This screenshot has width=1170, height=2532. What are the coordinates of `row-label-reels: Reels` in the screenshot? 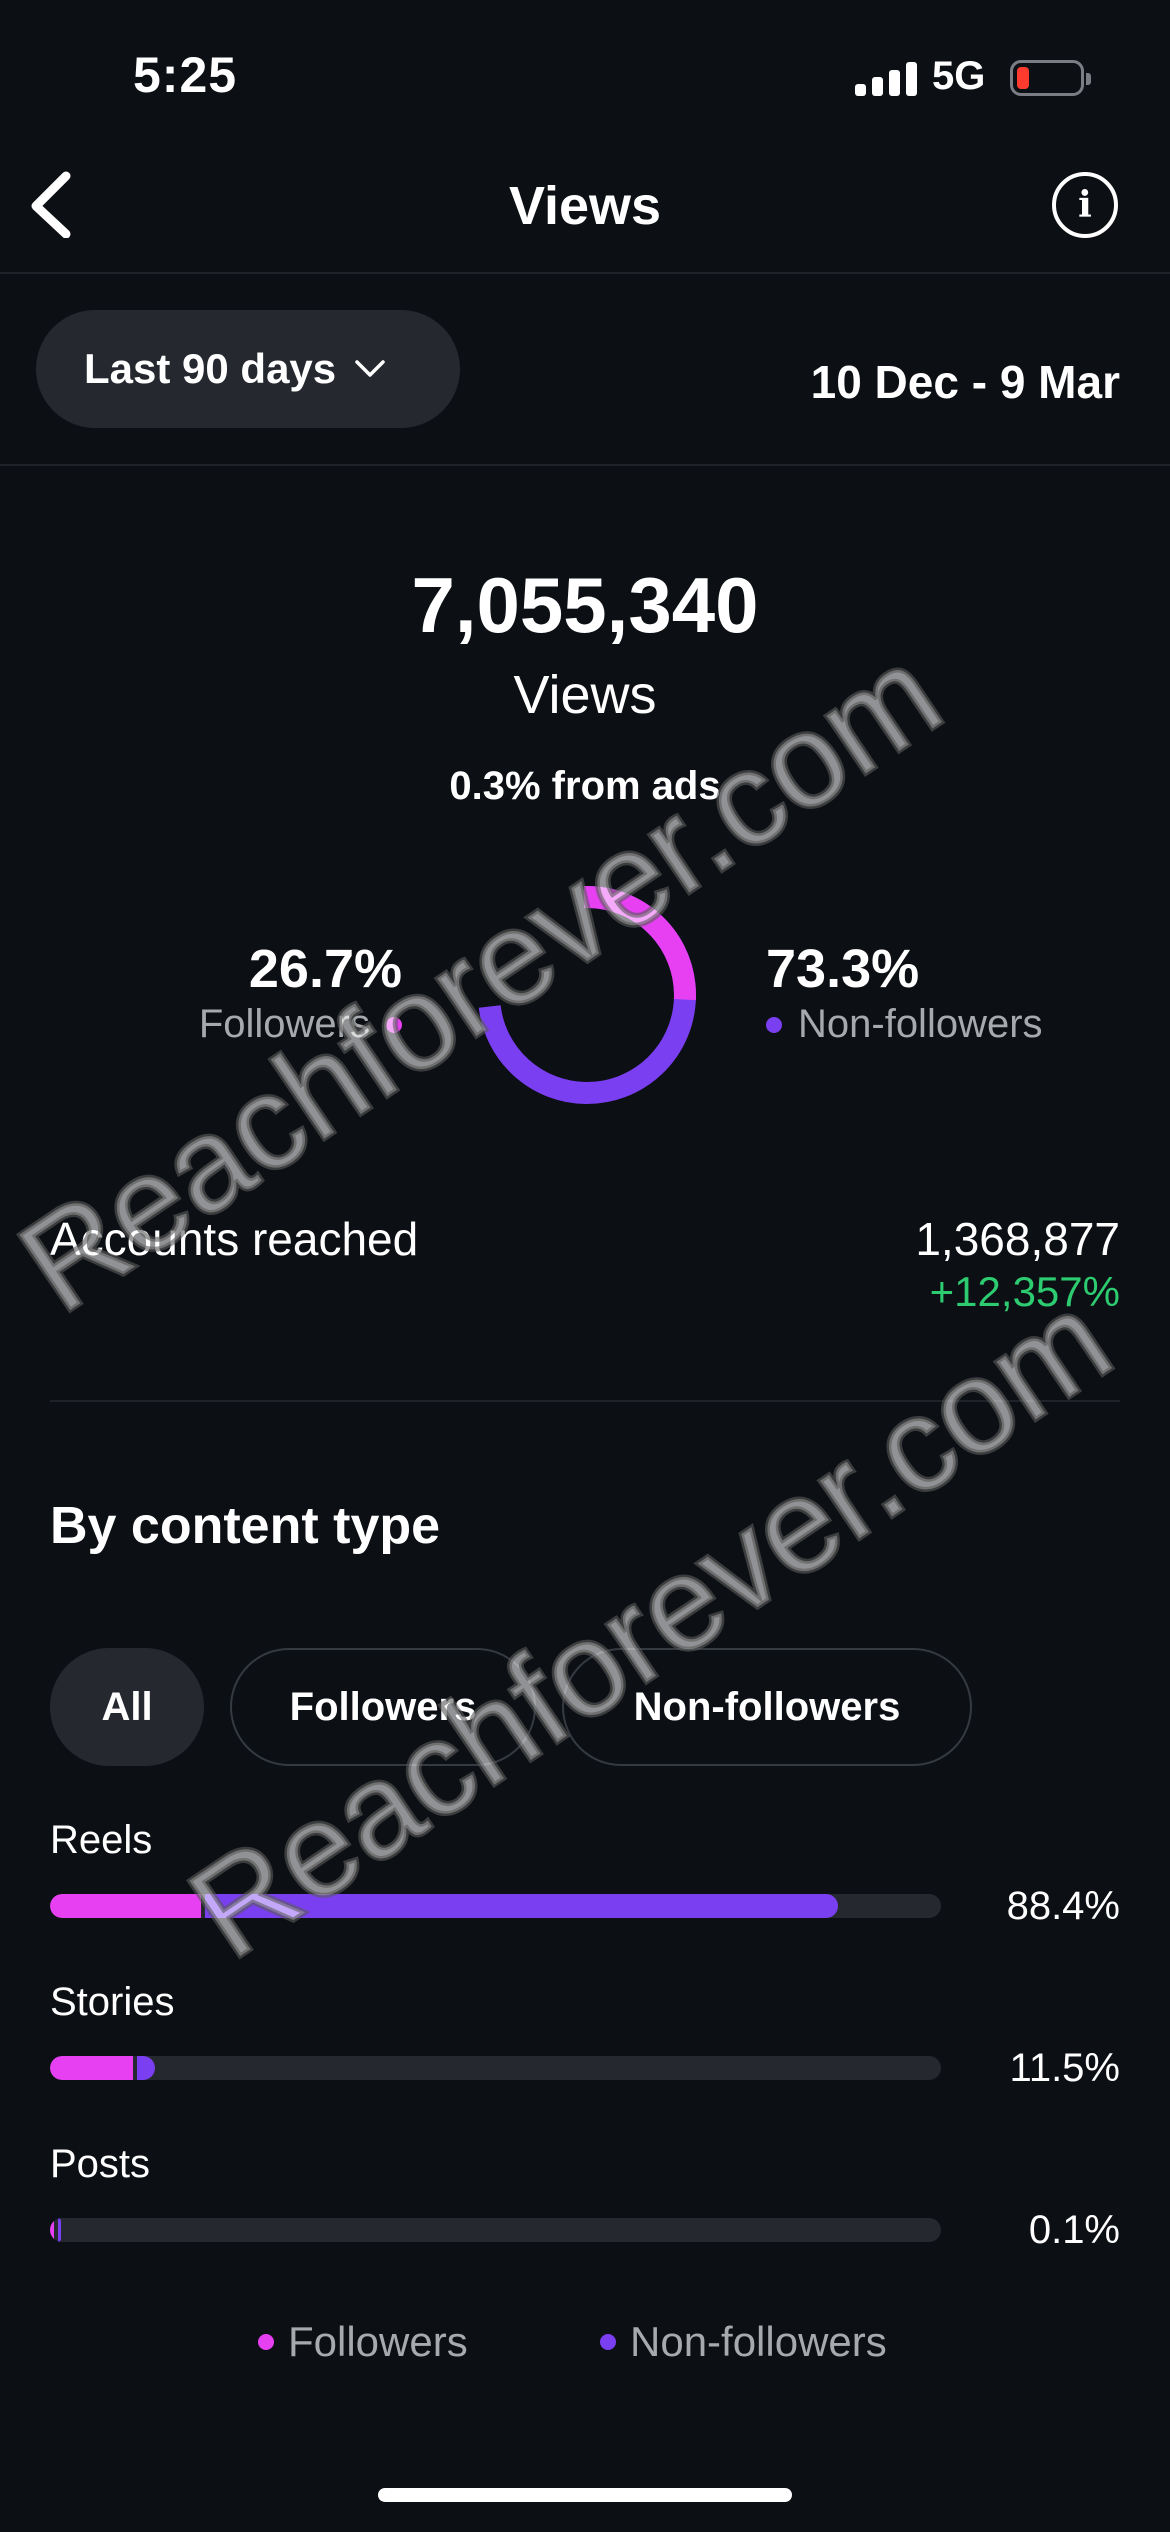 It's located at (101, 1840).